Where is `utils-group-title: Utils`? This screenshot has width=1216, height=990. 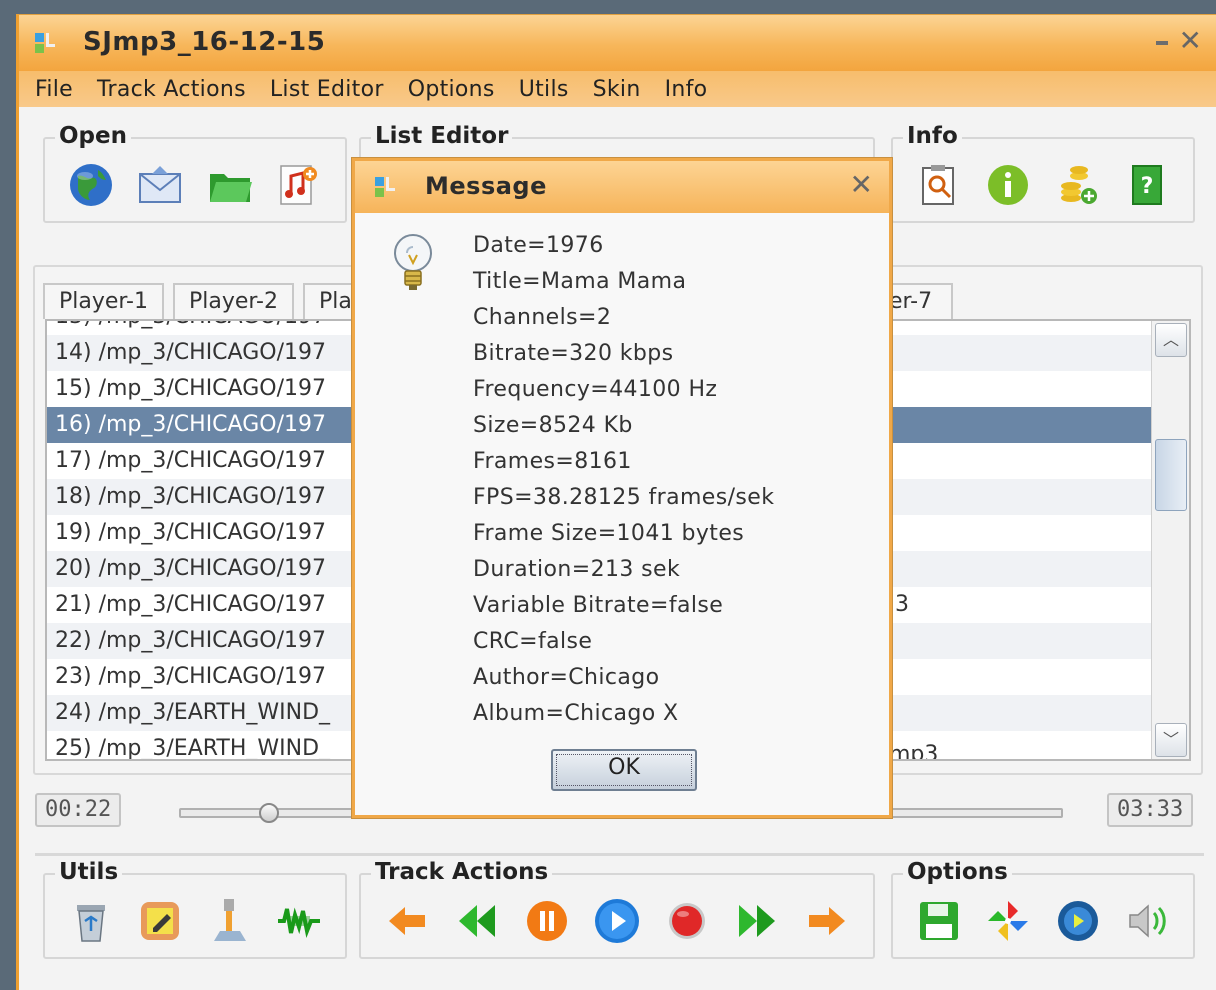
utils-group-title: Utils is located at coordinates (89, 872).